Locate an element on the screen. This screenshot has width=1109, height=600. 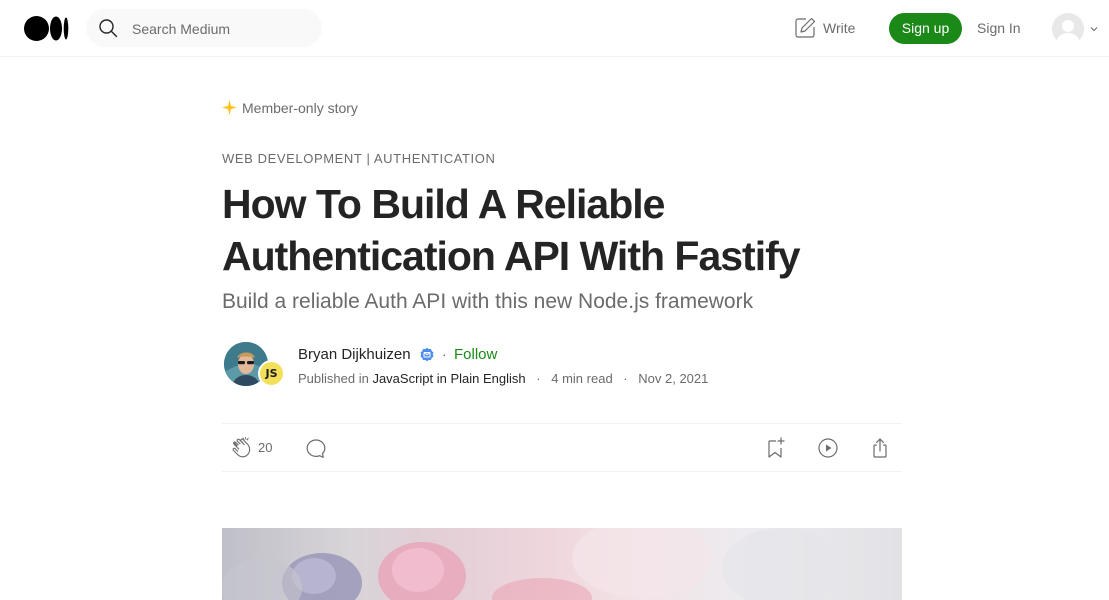
hero-image is located at coordinates (562, 564).